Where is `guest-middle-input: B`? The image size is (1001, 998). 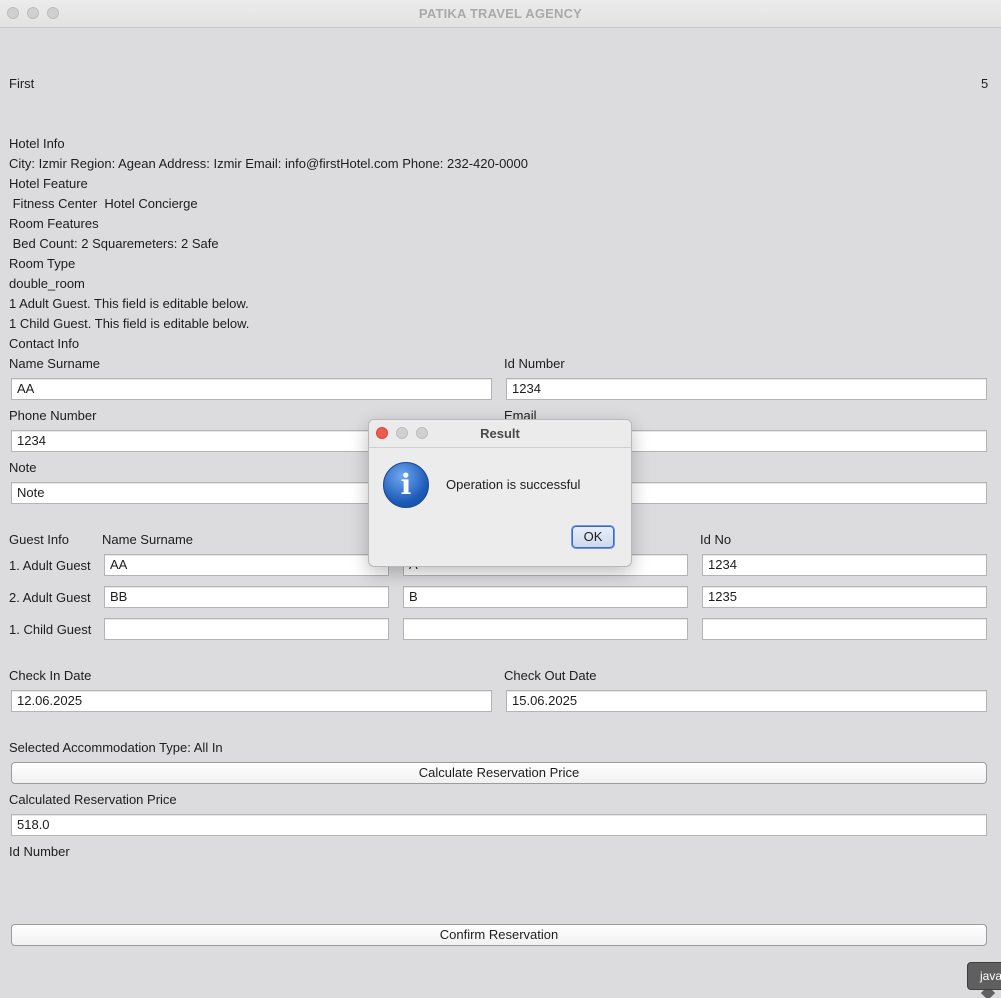
guest-middle-input: B is located at coordinates (545, 597).